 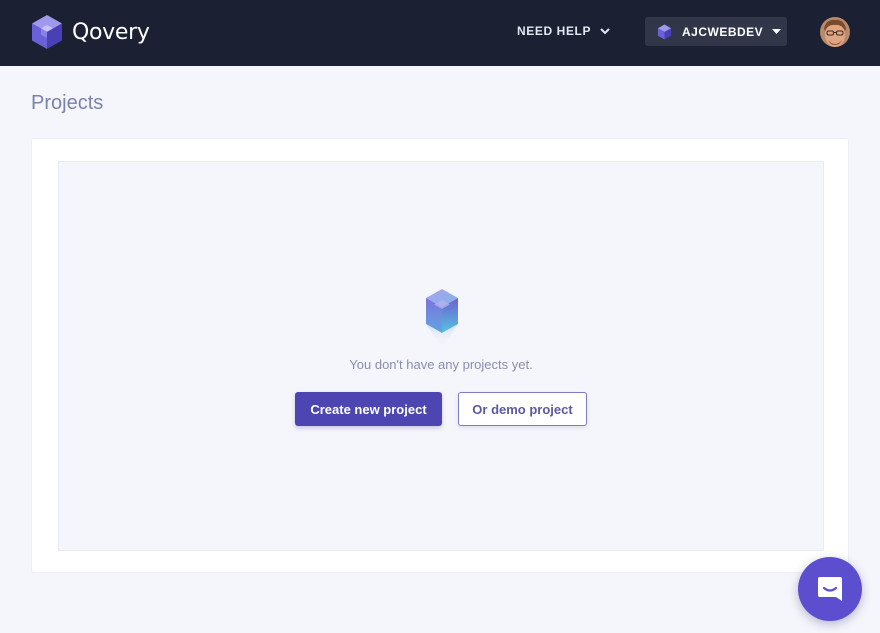 I want to click on need-help-label: NEED HELP, so click(x=554, y=31).